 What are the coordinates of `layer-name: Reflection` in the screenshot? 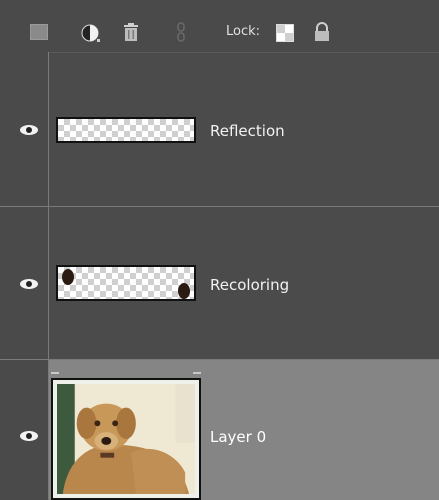 It's located at (247, 131).